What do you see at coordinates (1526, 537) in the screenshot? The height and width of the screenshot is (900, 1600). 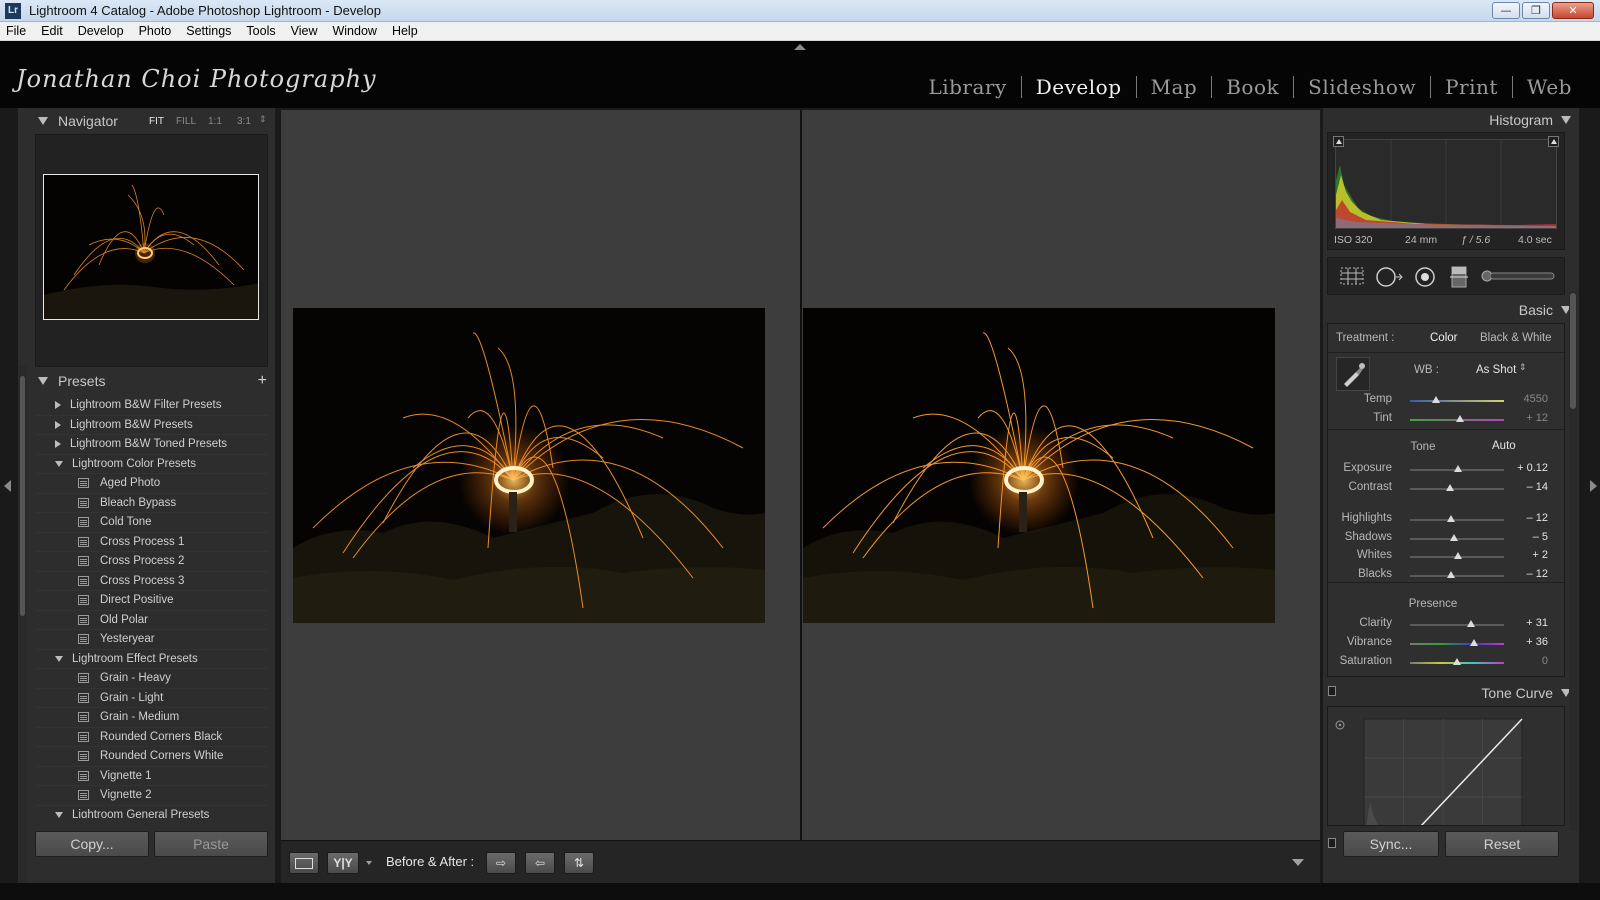 I see `slider-value: – 5` at bounding box center [1526, 537].